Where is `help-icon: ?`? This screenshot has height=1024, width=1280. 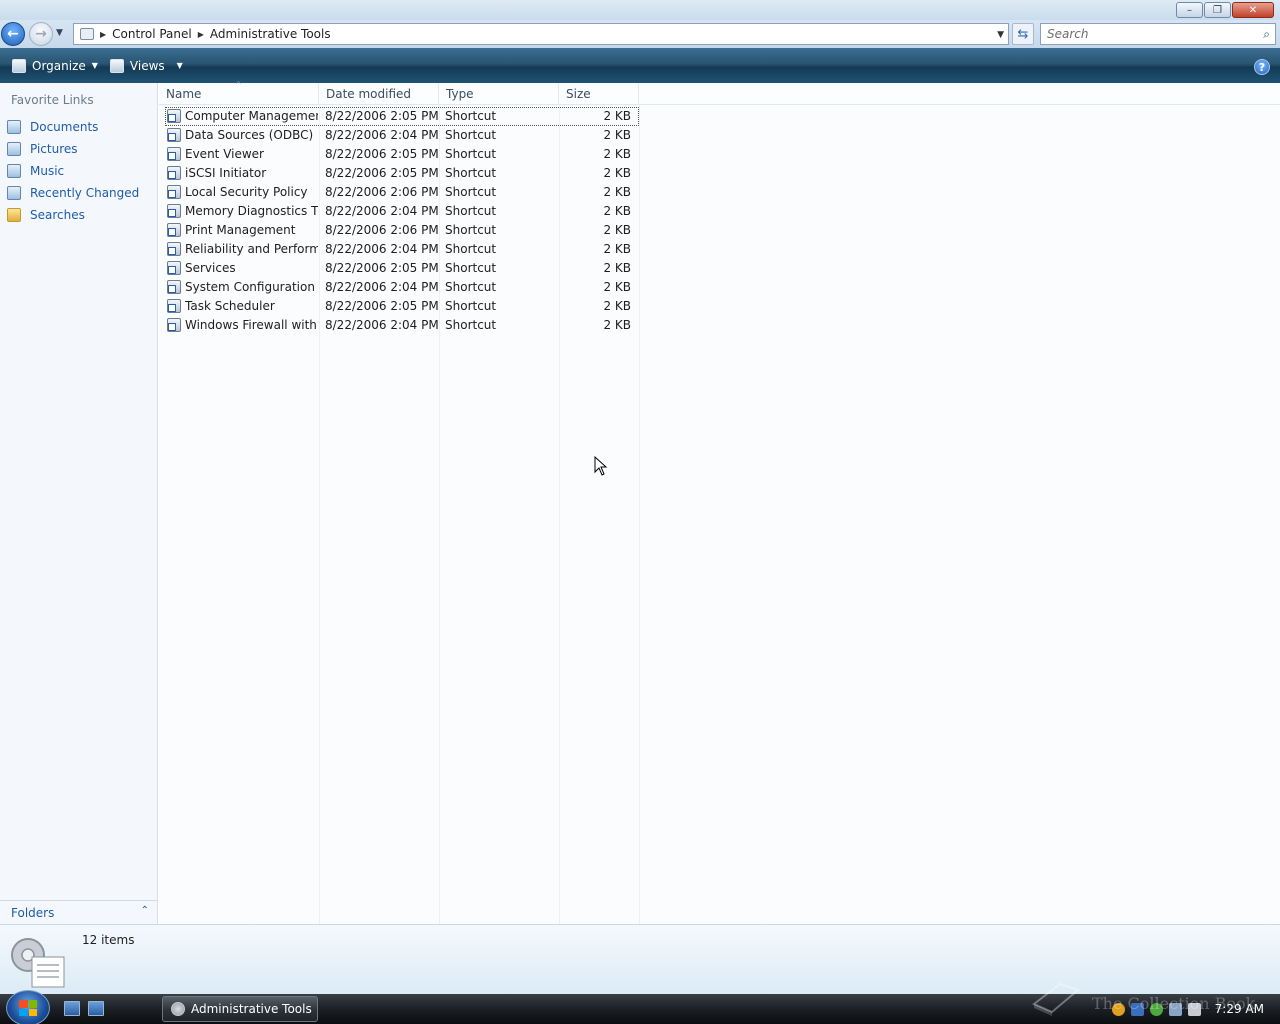 help-icon: ? is located at coordinates (1262, 67).